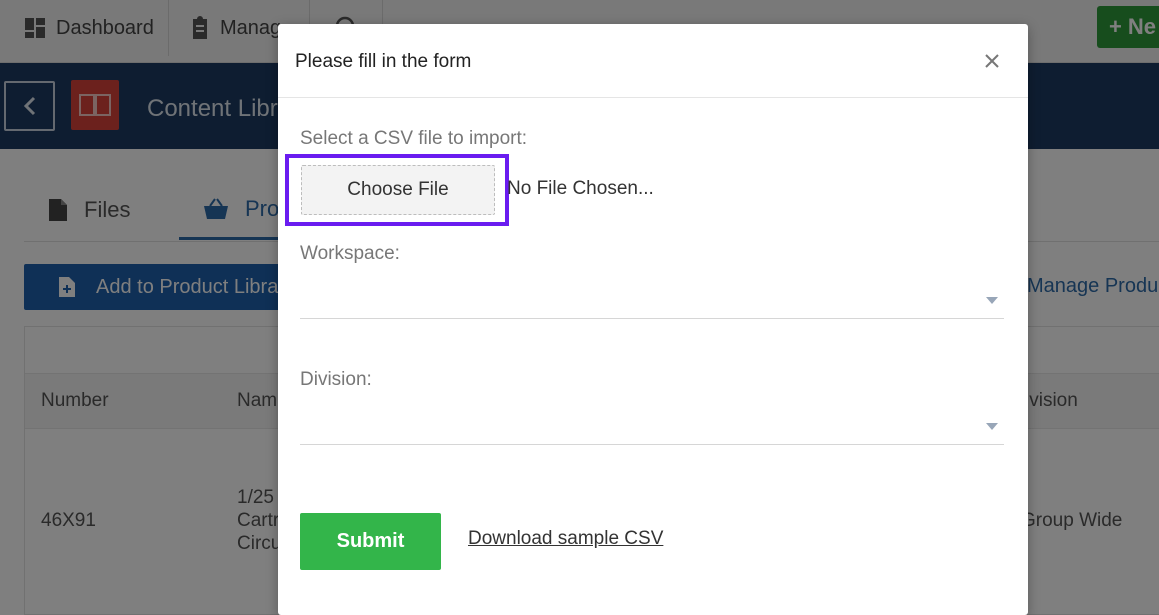 Image resolution: width=1159 pixels, height=615 pixels. I want to click on close-icon, so click(992, 61).